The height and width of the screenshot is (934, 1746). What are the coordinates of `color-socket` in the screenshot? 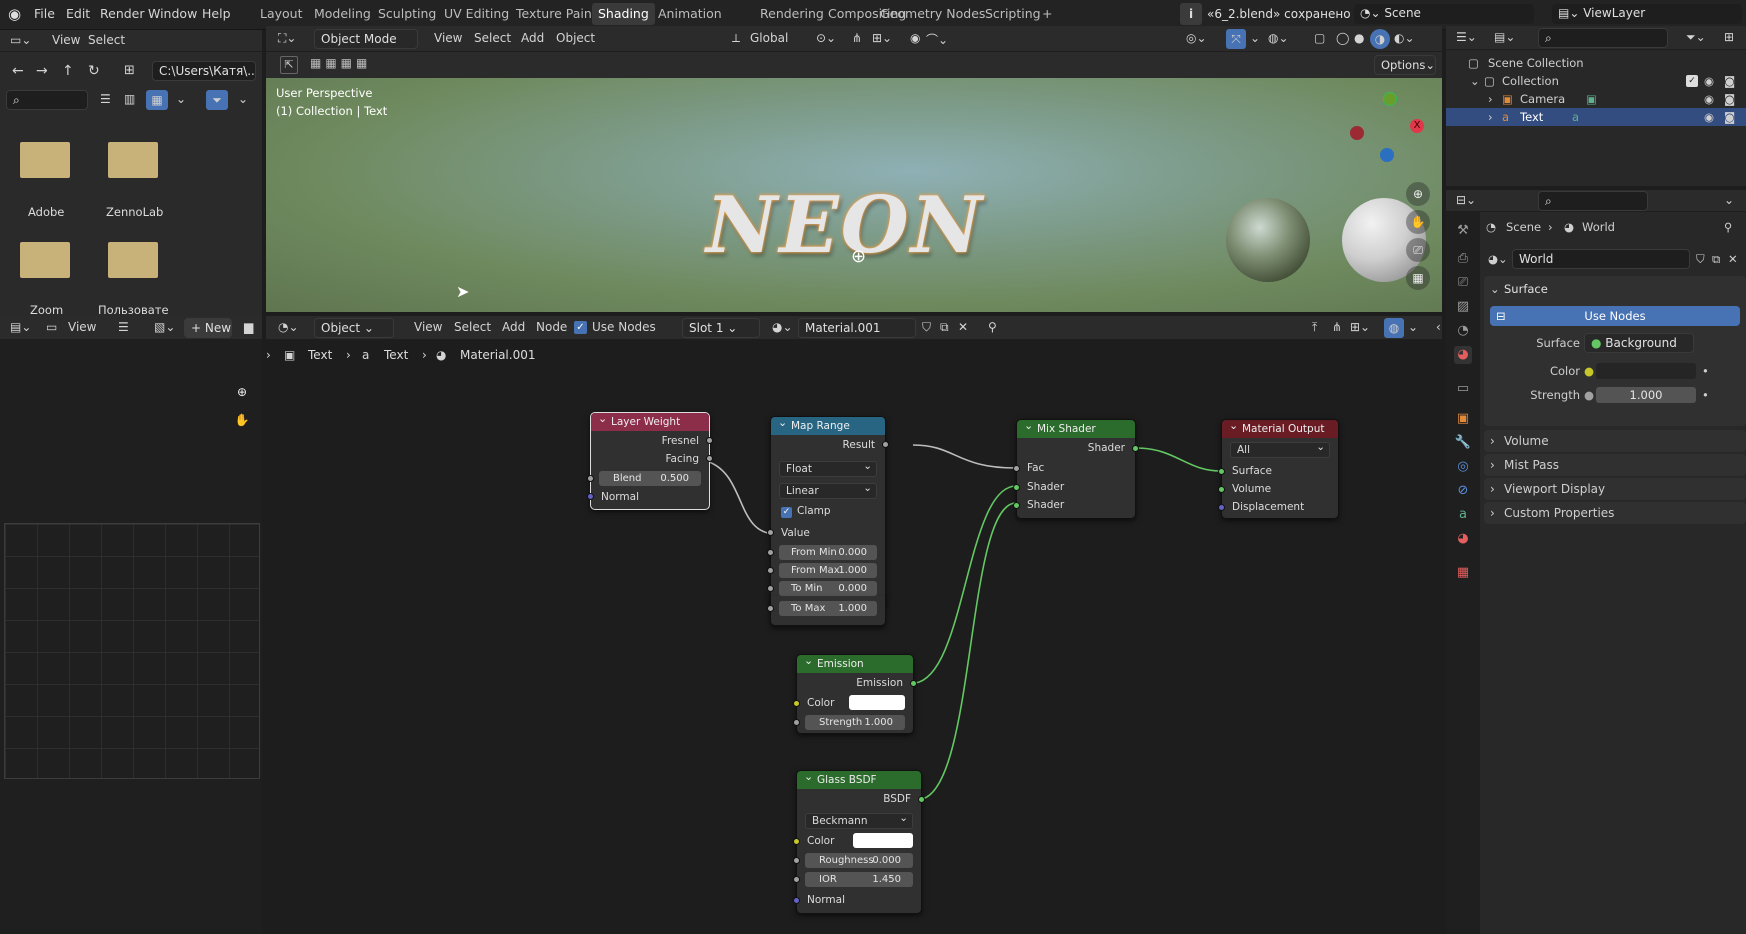 It's located at (796, 703).